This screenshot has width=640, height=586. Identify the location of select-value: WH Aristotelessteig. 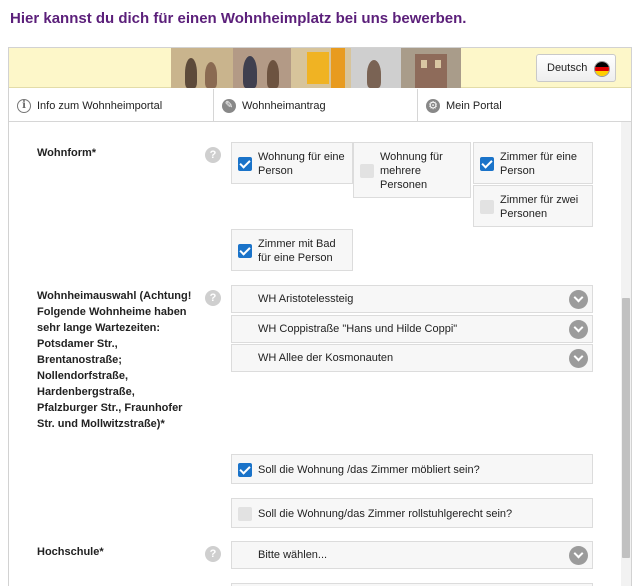
(306, 299).